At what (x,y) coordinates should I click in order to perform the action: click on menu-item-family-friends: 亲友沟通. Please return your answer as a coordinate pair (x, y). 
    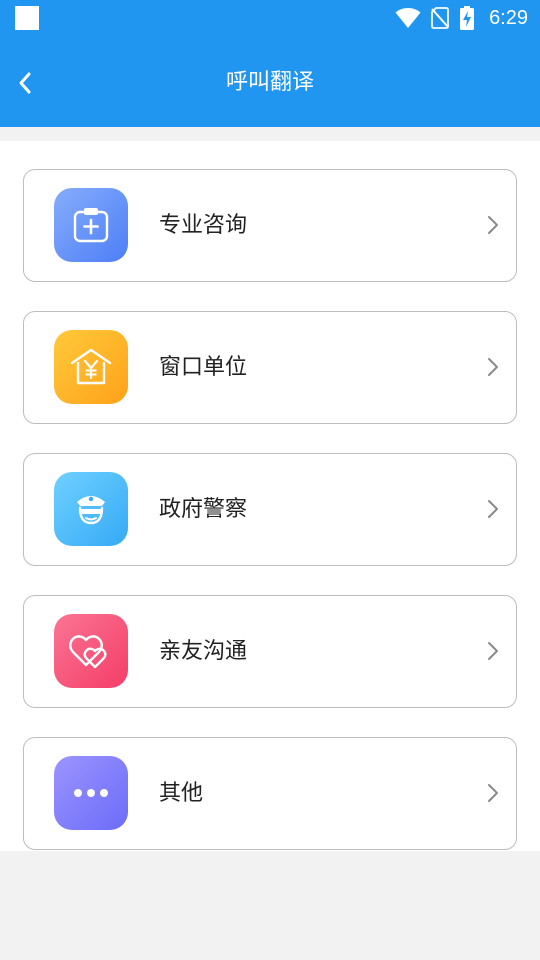
    Looking at the image, I should click on (270, 651).